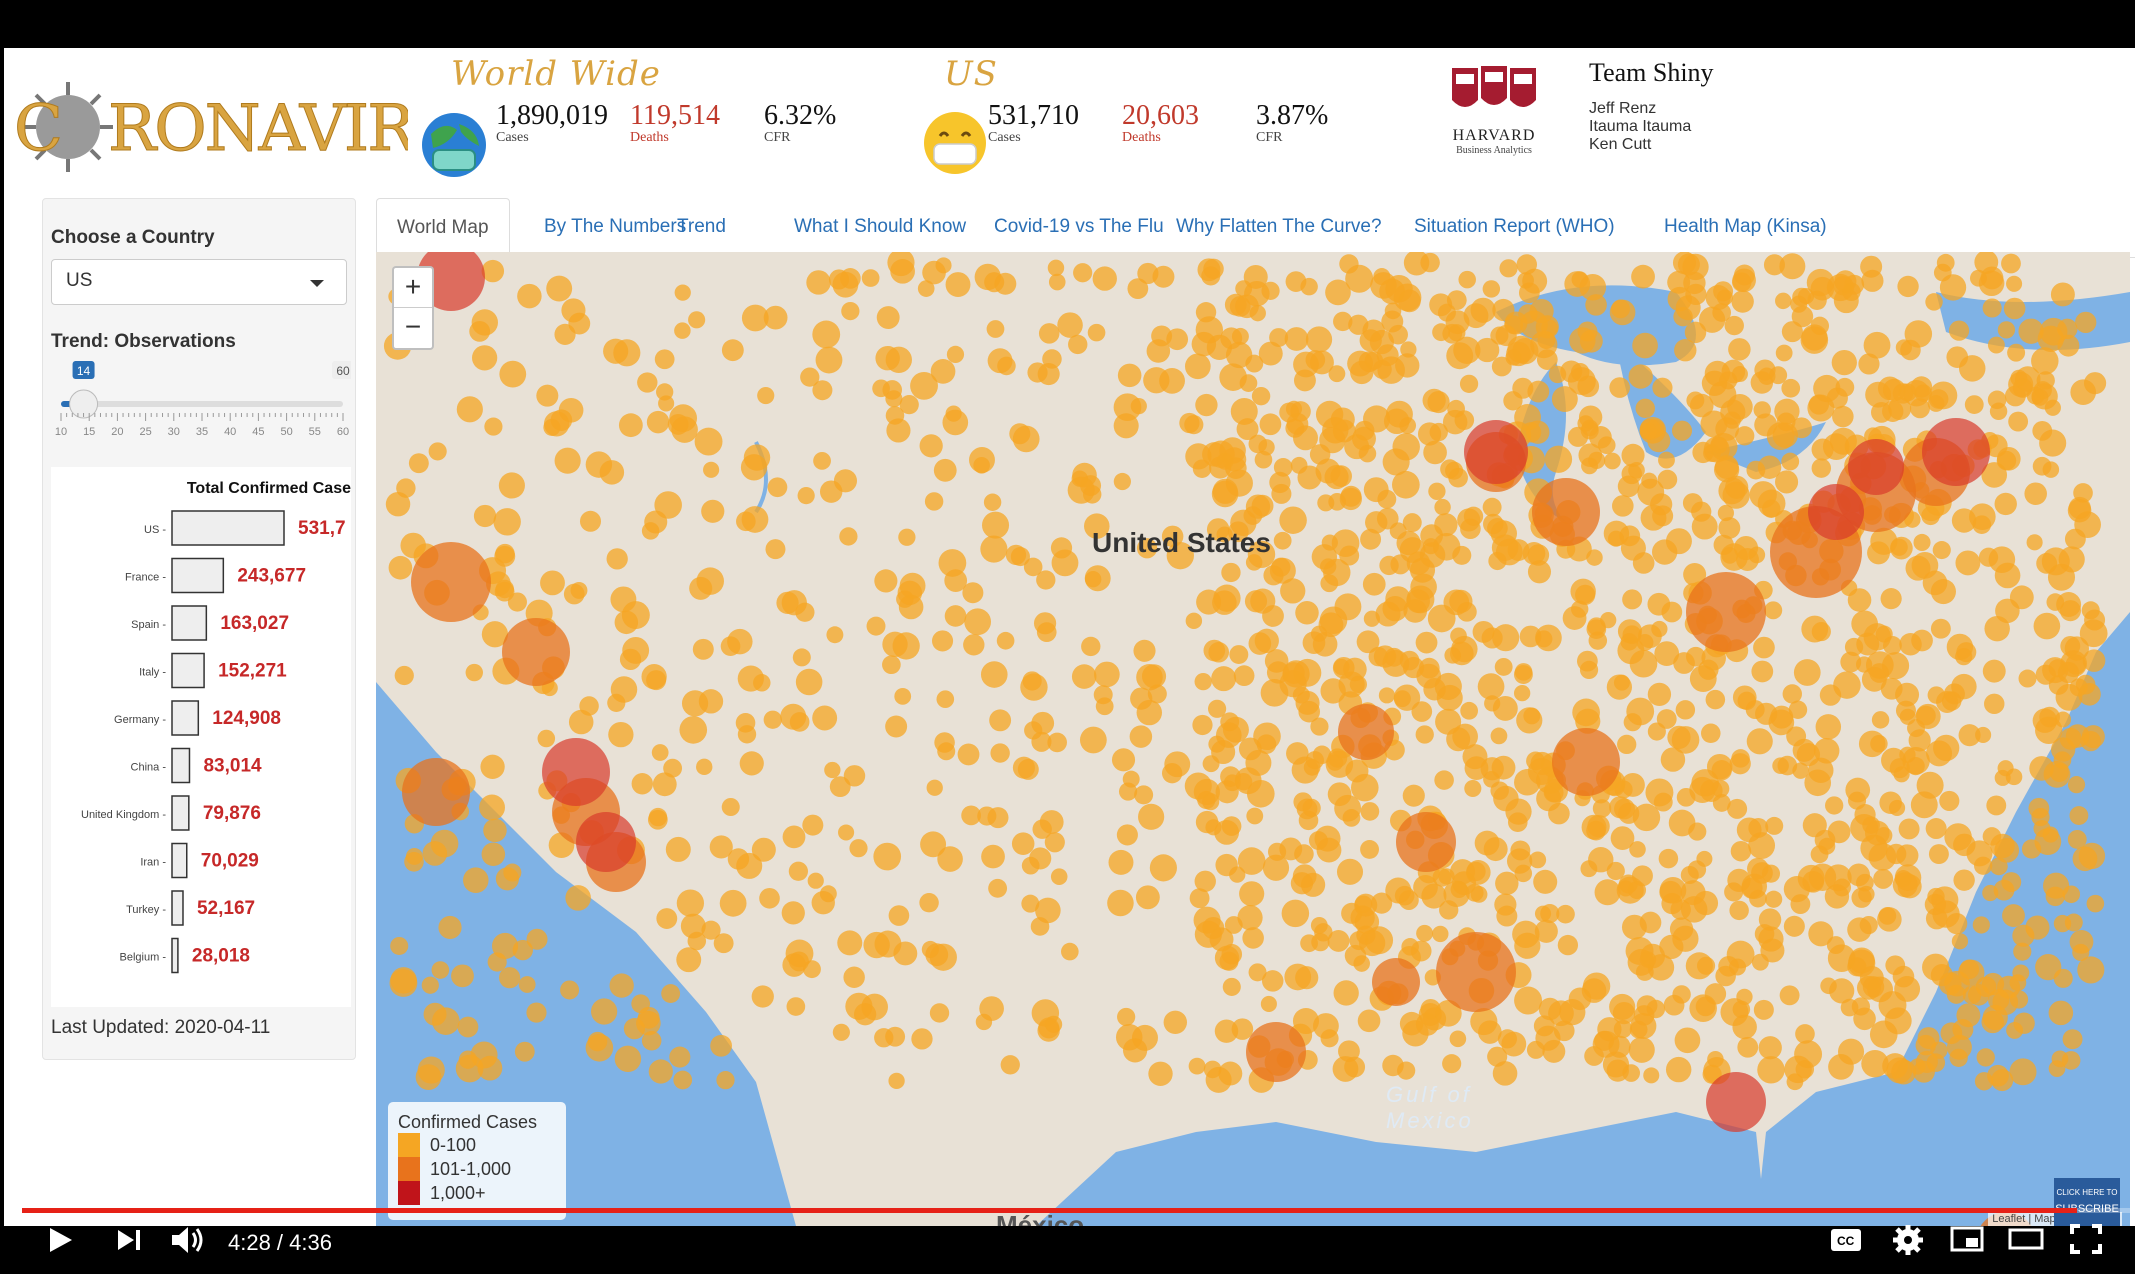 This screenshot has width=2135, height=1274. I want to click on fullscreen-icon, so click(2086, 1239).